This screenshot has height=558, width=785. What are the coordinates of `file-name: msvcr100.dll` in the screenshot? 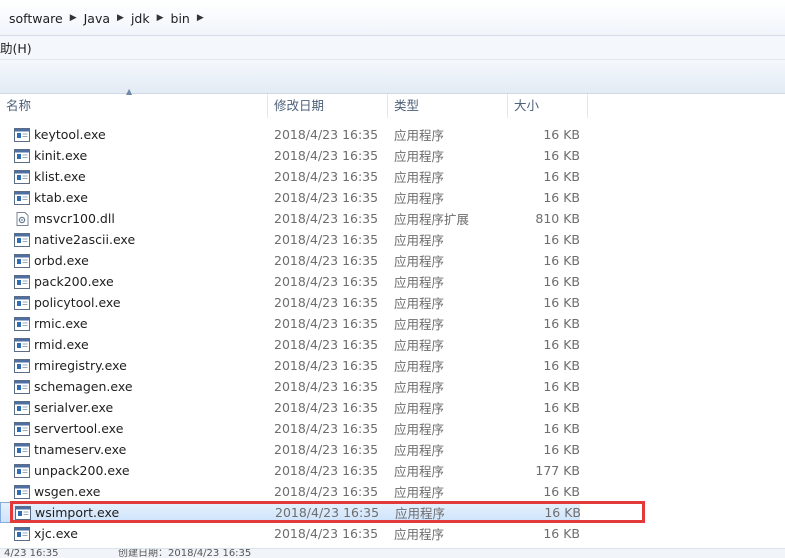 It's located at (74, 218).